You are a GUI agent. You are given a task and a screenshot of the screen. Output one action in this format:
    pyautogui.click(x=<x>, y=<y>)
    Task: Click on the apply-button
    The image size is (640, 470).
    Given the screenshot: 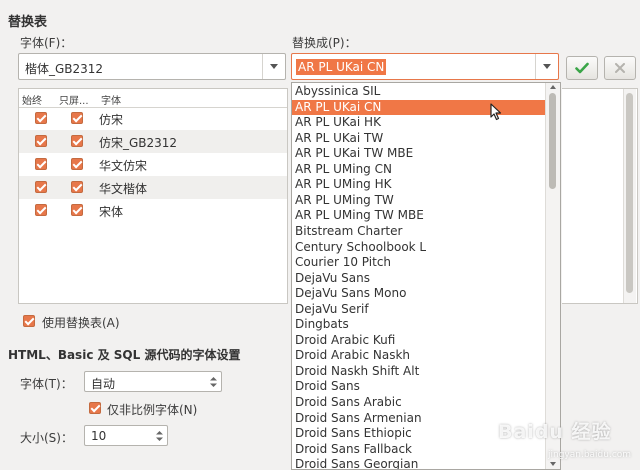 What is the action you would take?
    pyautogui.click(x=582, y=68)
    